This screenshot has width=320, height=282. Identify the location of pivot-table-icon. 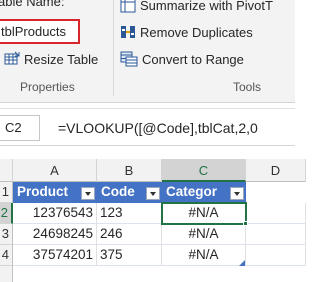
(128, 6).